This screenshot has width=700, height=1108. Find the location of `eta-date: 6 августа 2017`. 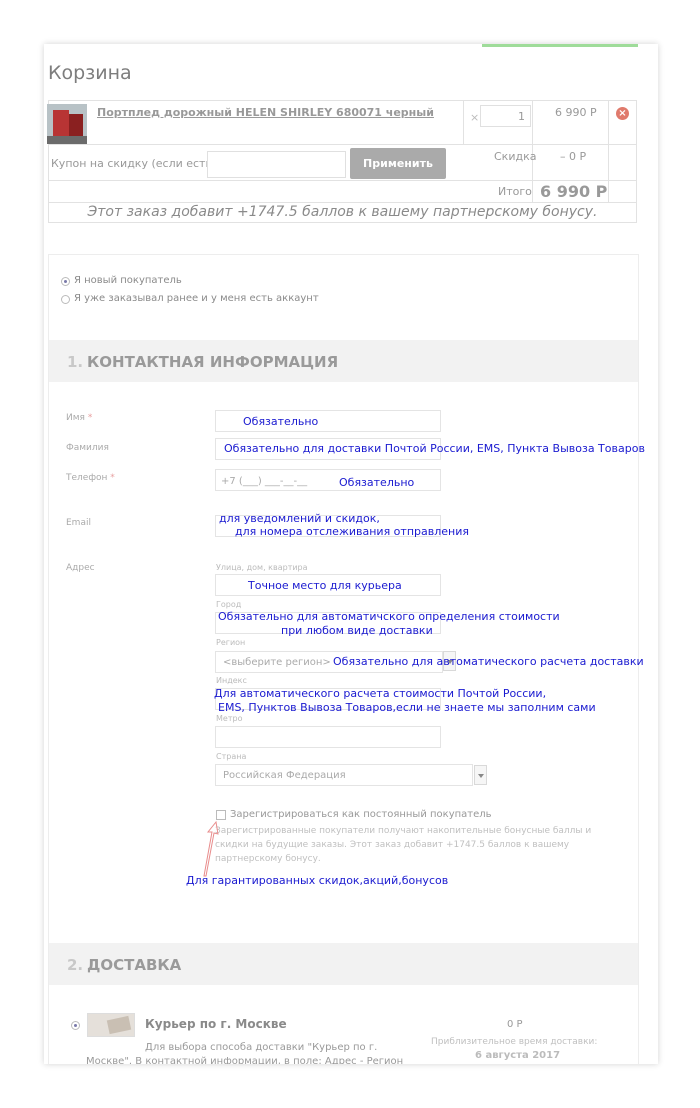

eta-date: 6 августа 2017 is located at coordinates (518, 1055).